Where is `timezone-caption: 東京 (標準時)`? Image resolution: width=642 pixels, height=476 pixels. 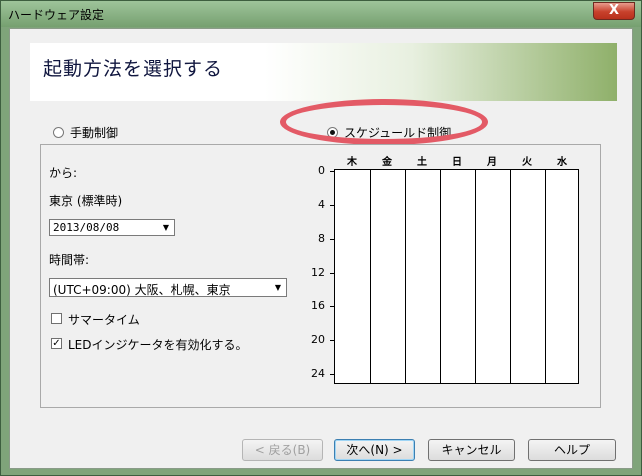
timezone-caption: 東京 (標準時) is located at coordinates (86, 201).